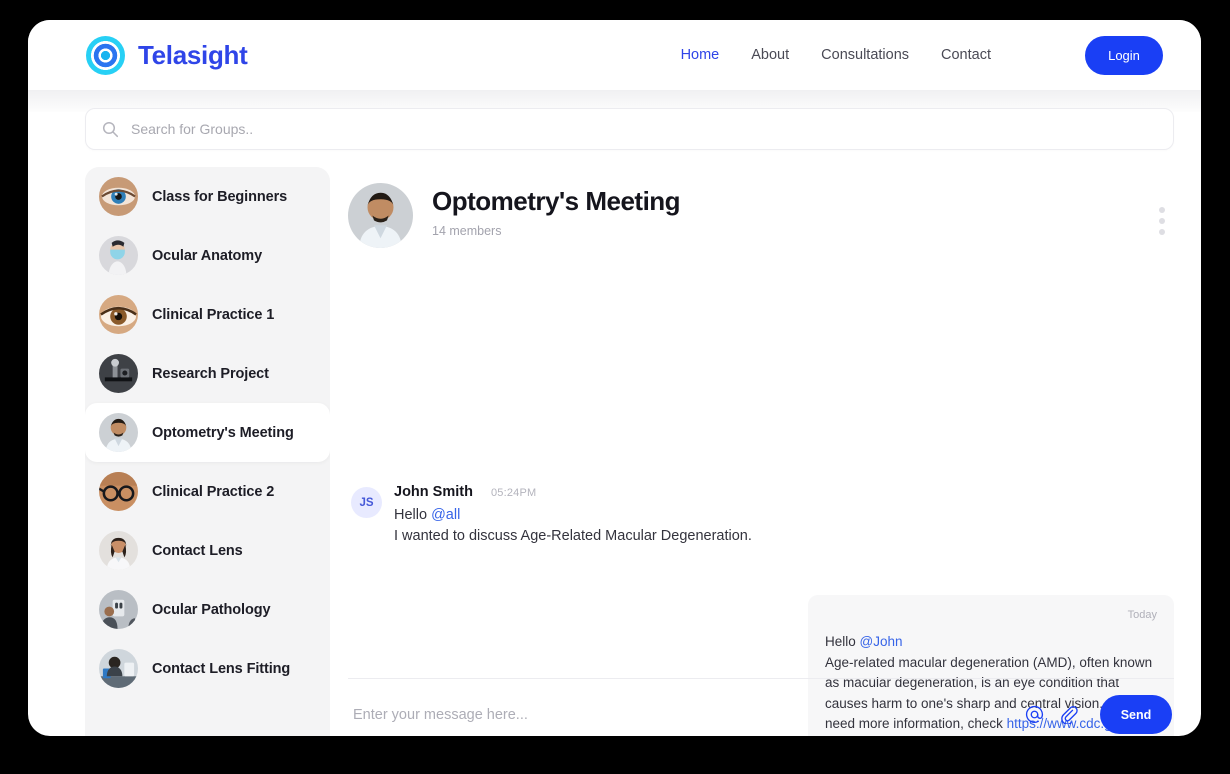 The height and width of the screenshot is (774, 1230). Describe the element at coordinates (197, 550) in the screenshot. I see `sidebar-item-label: Contact Lens` at that location.